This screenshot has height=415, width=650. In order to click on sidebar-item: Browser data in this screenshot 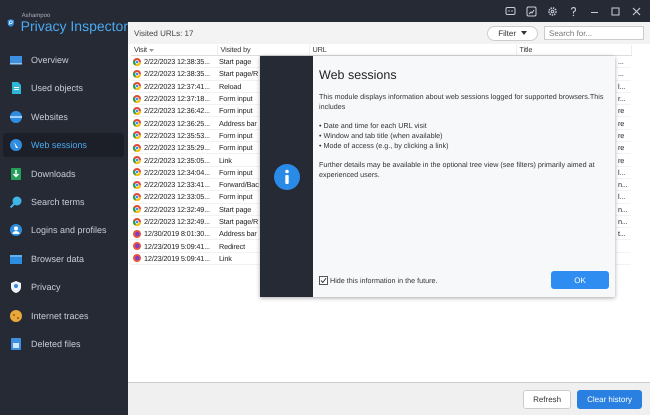, I will do `click(63, 258)`.